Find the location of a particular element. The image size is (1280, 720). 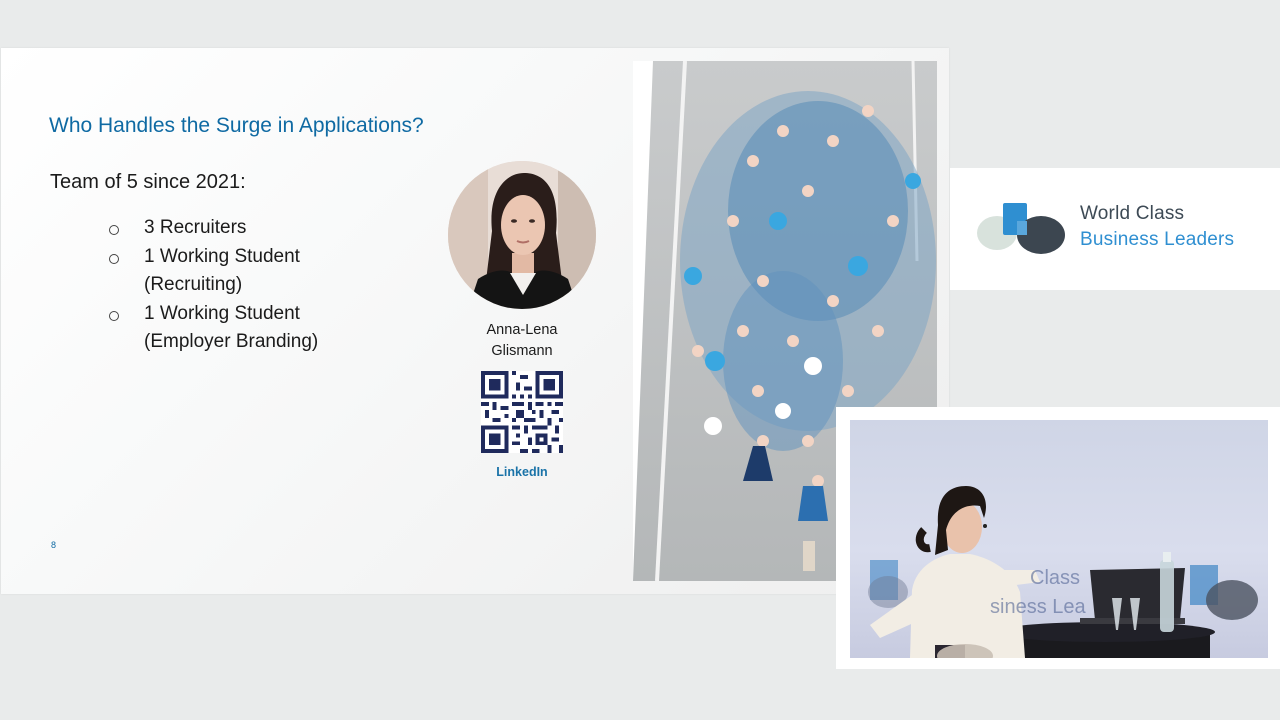

speaker-video: Class siness Lea is located at coordinates (1059, 539).